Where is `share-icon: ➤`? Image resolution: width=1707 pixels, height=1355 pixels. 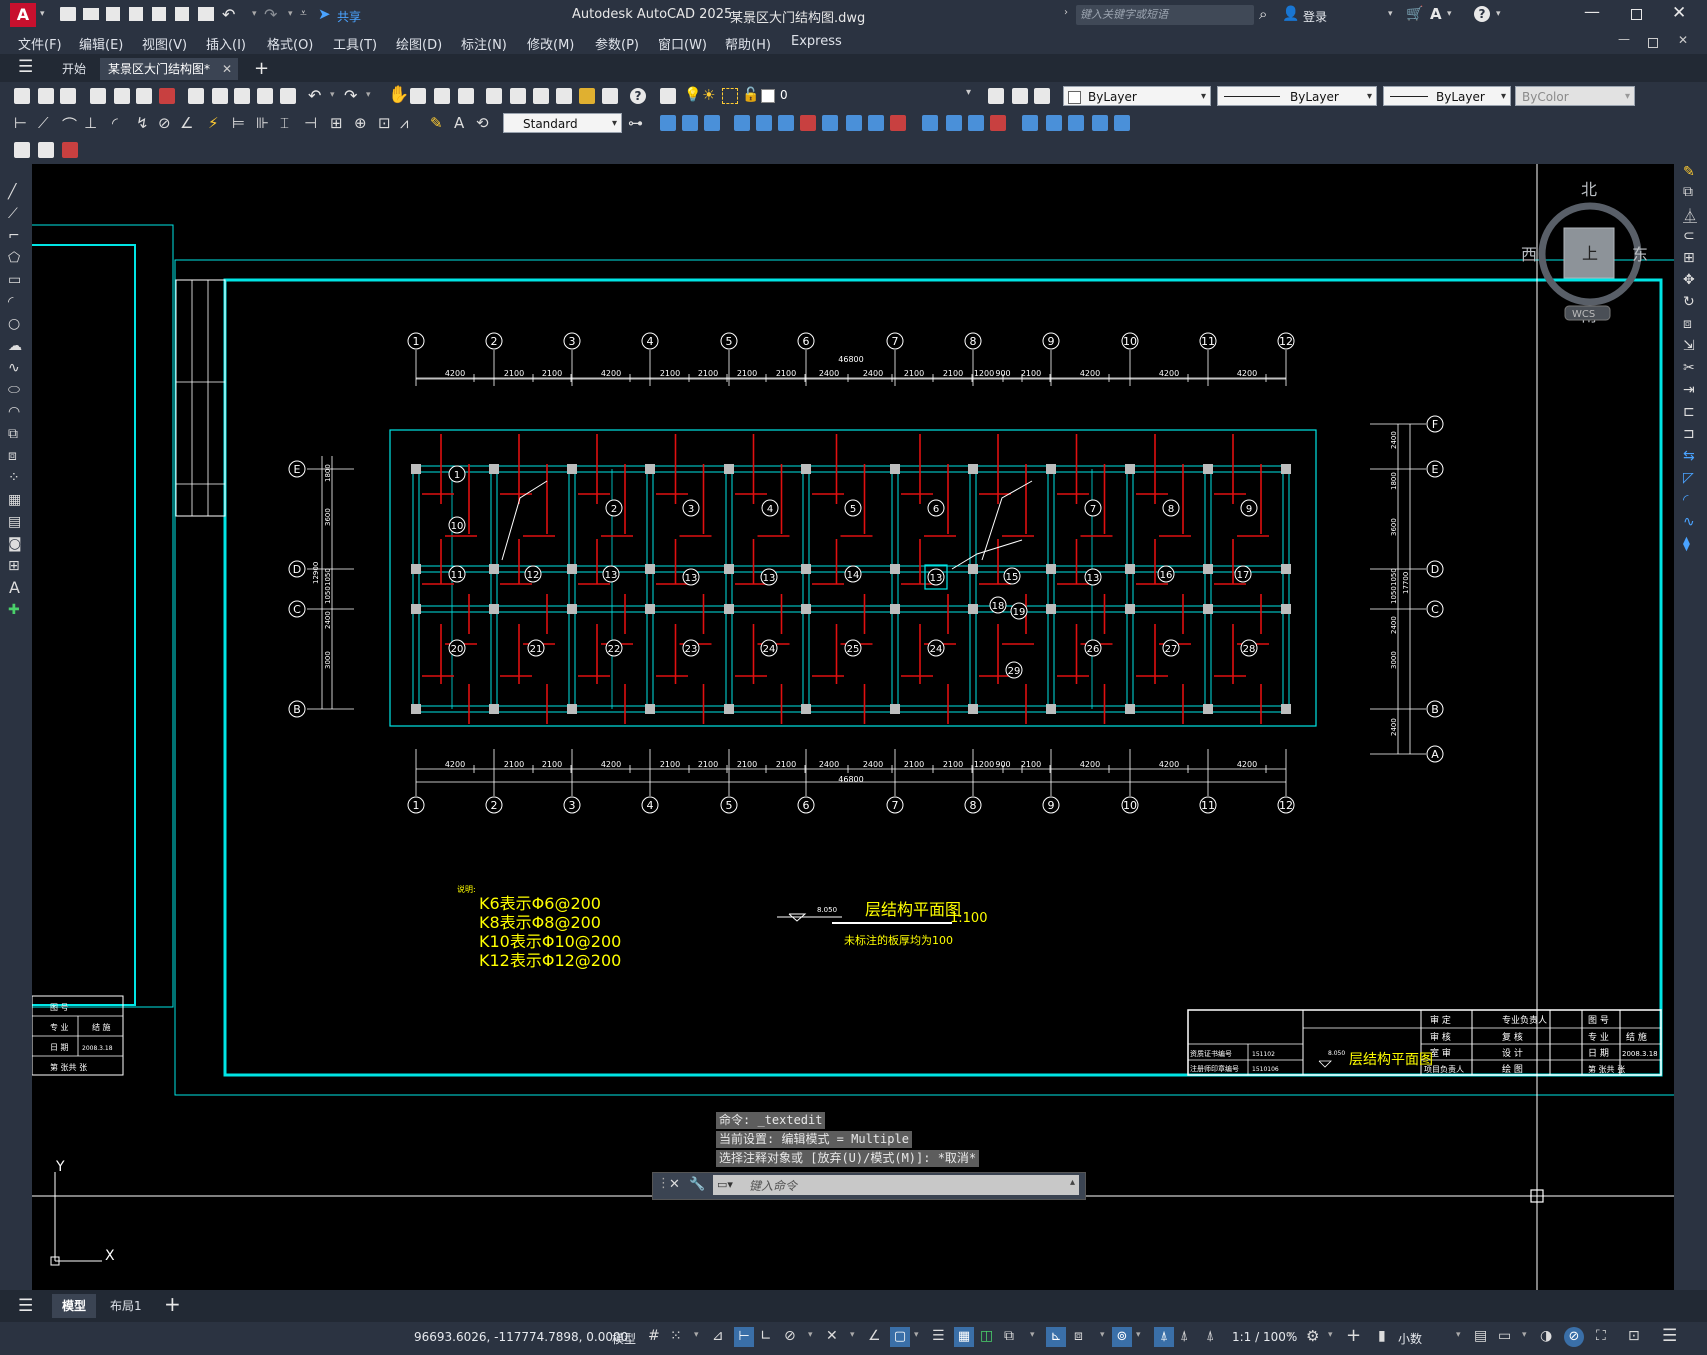
share-icon: ➤ is located at coordinates (324, 14).